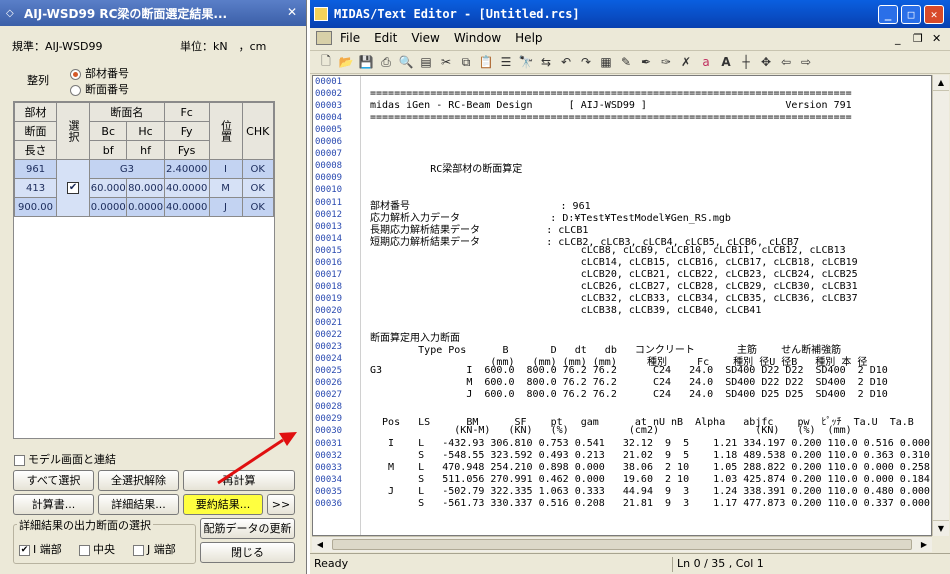 The height and width of the screenshot is (574, 950). Describe the element at coordinates (145, 131) in the screenshot. I see `header-hc: Hc` at that location.